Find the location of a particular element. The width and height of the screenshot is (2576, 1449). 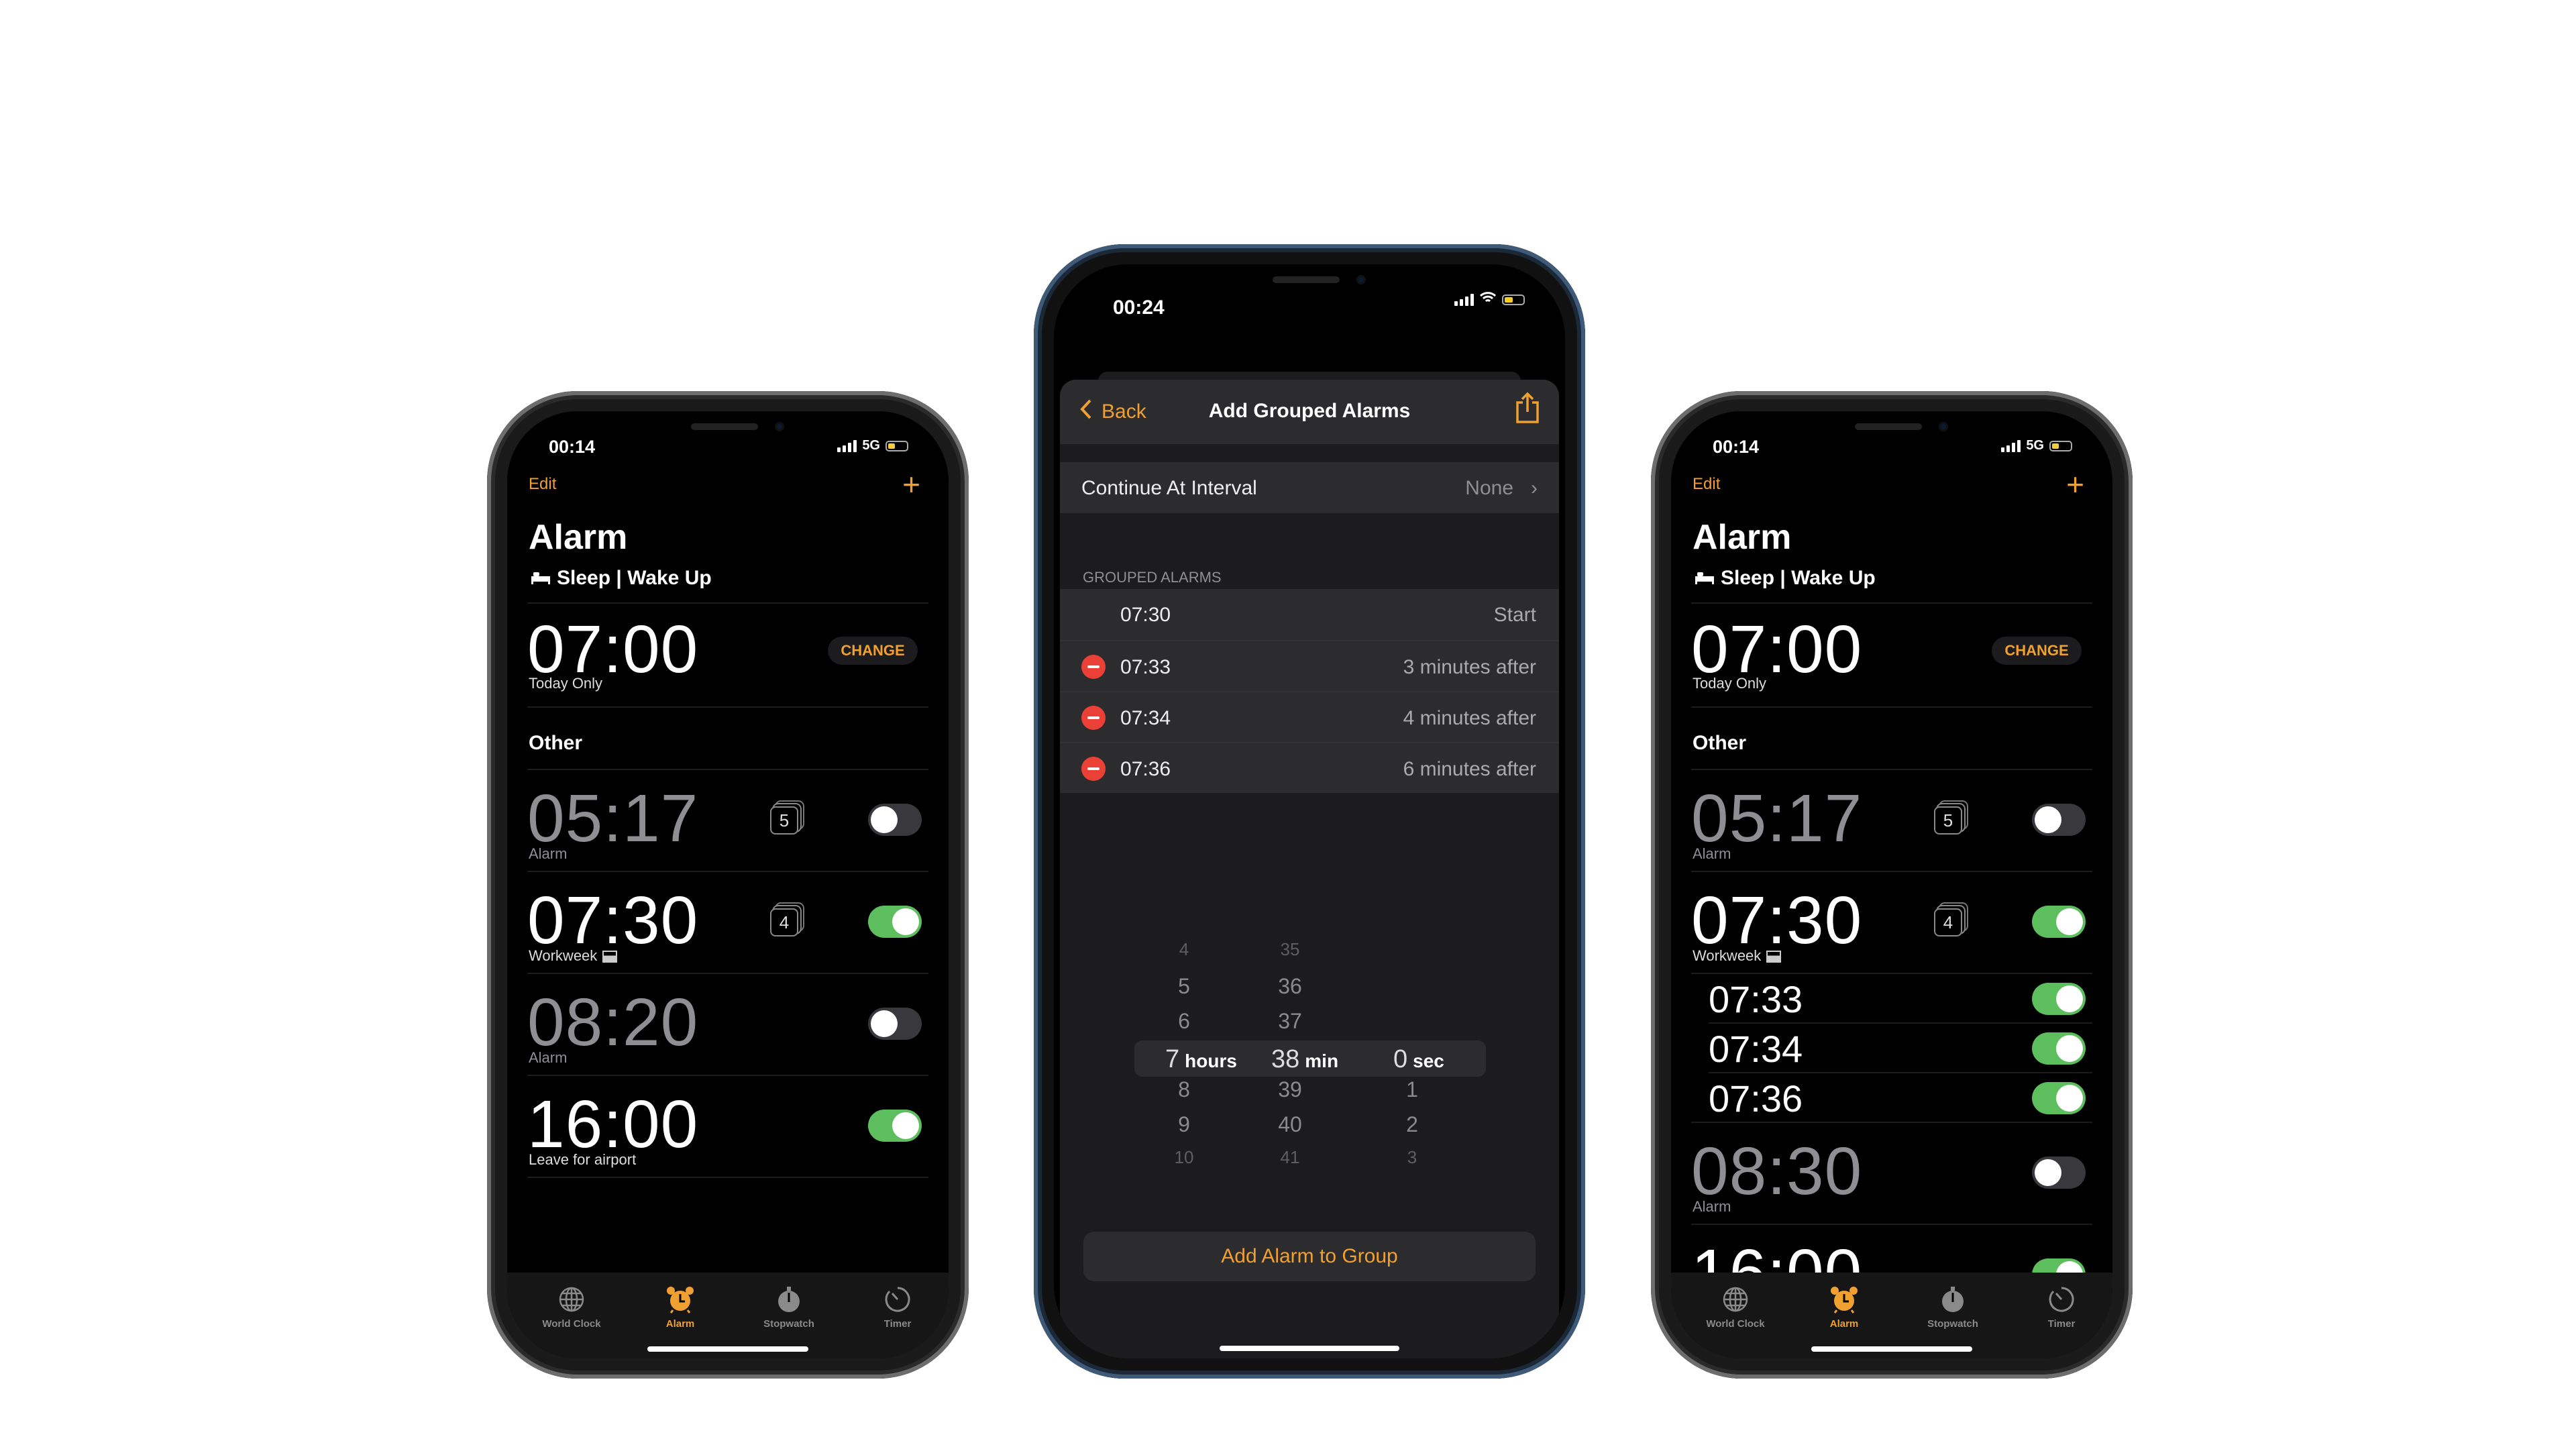

picker-minutes-option: 35 is located at coordinates (1290, 949).